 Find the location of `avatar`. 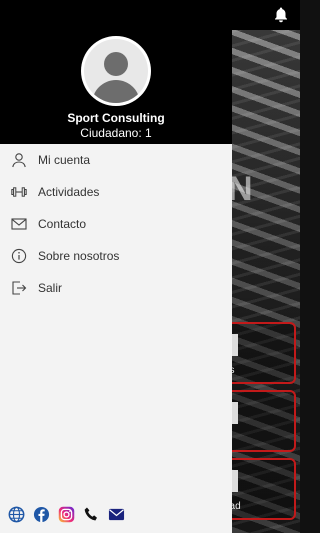

avatar is located at coordinates (116, 71).